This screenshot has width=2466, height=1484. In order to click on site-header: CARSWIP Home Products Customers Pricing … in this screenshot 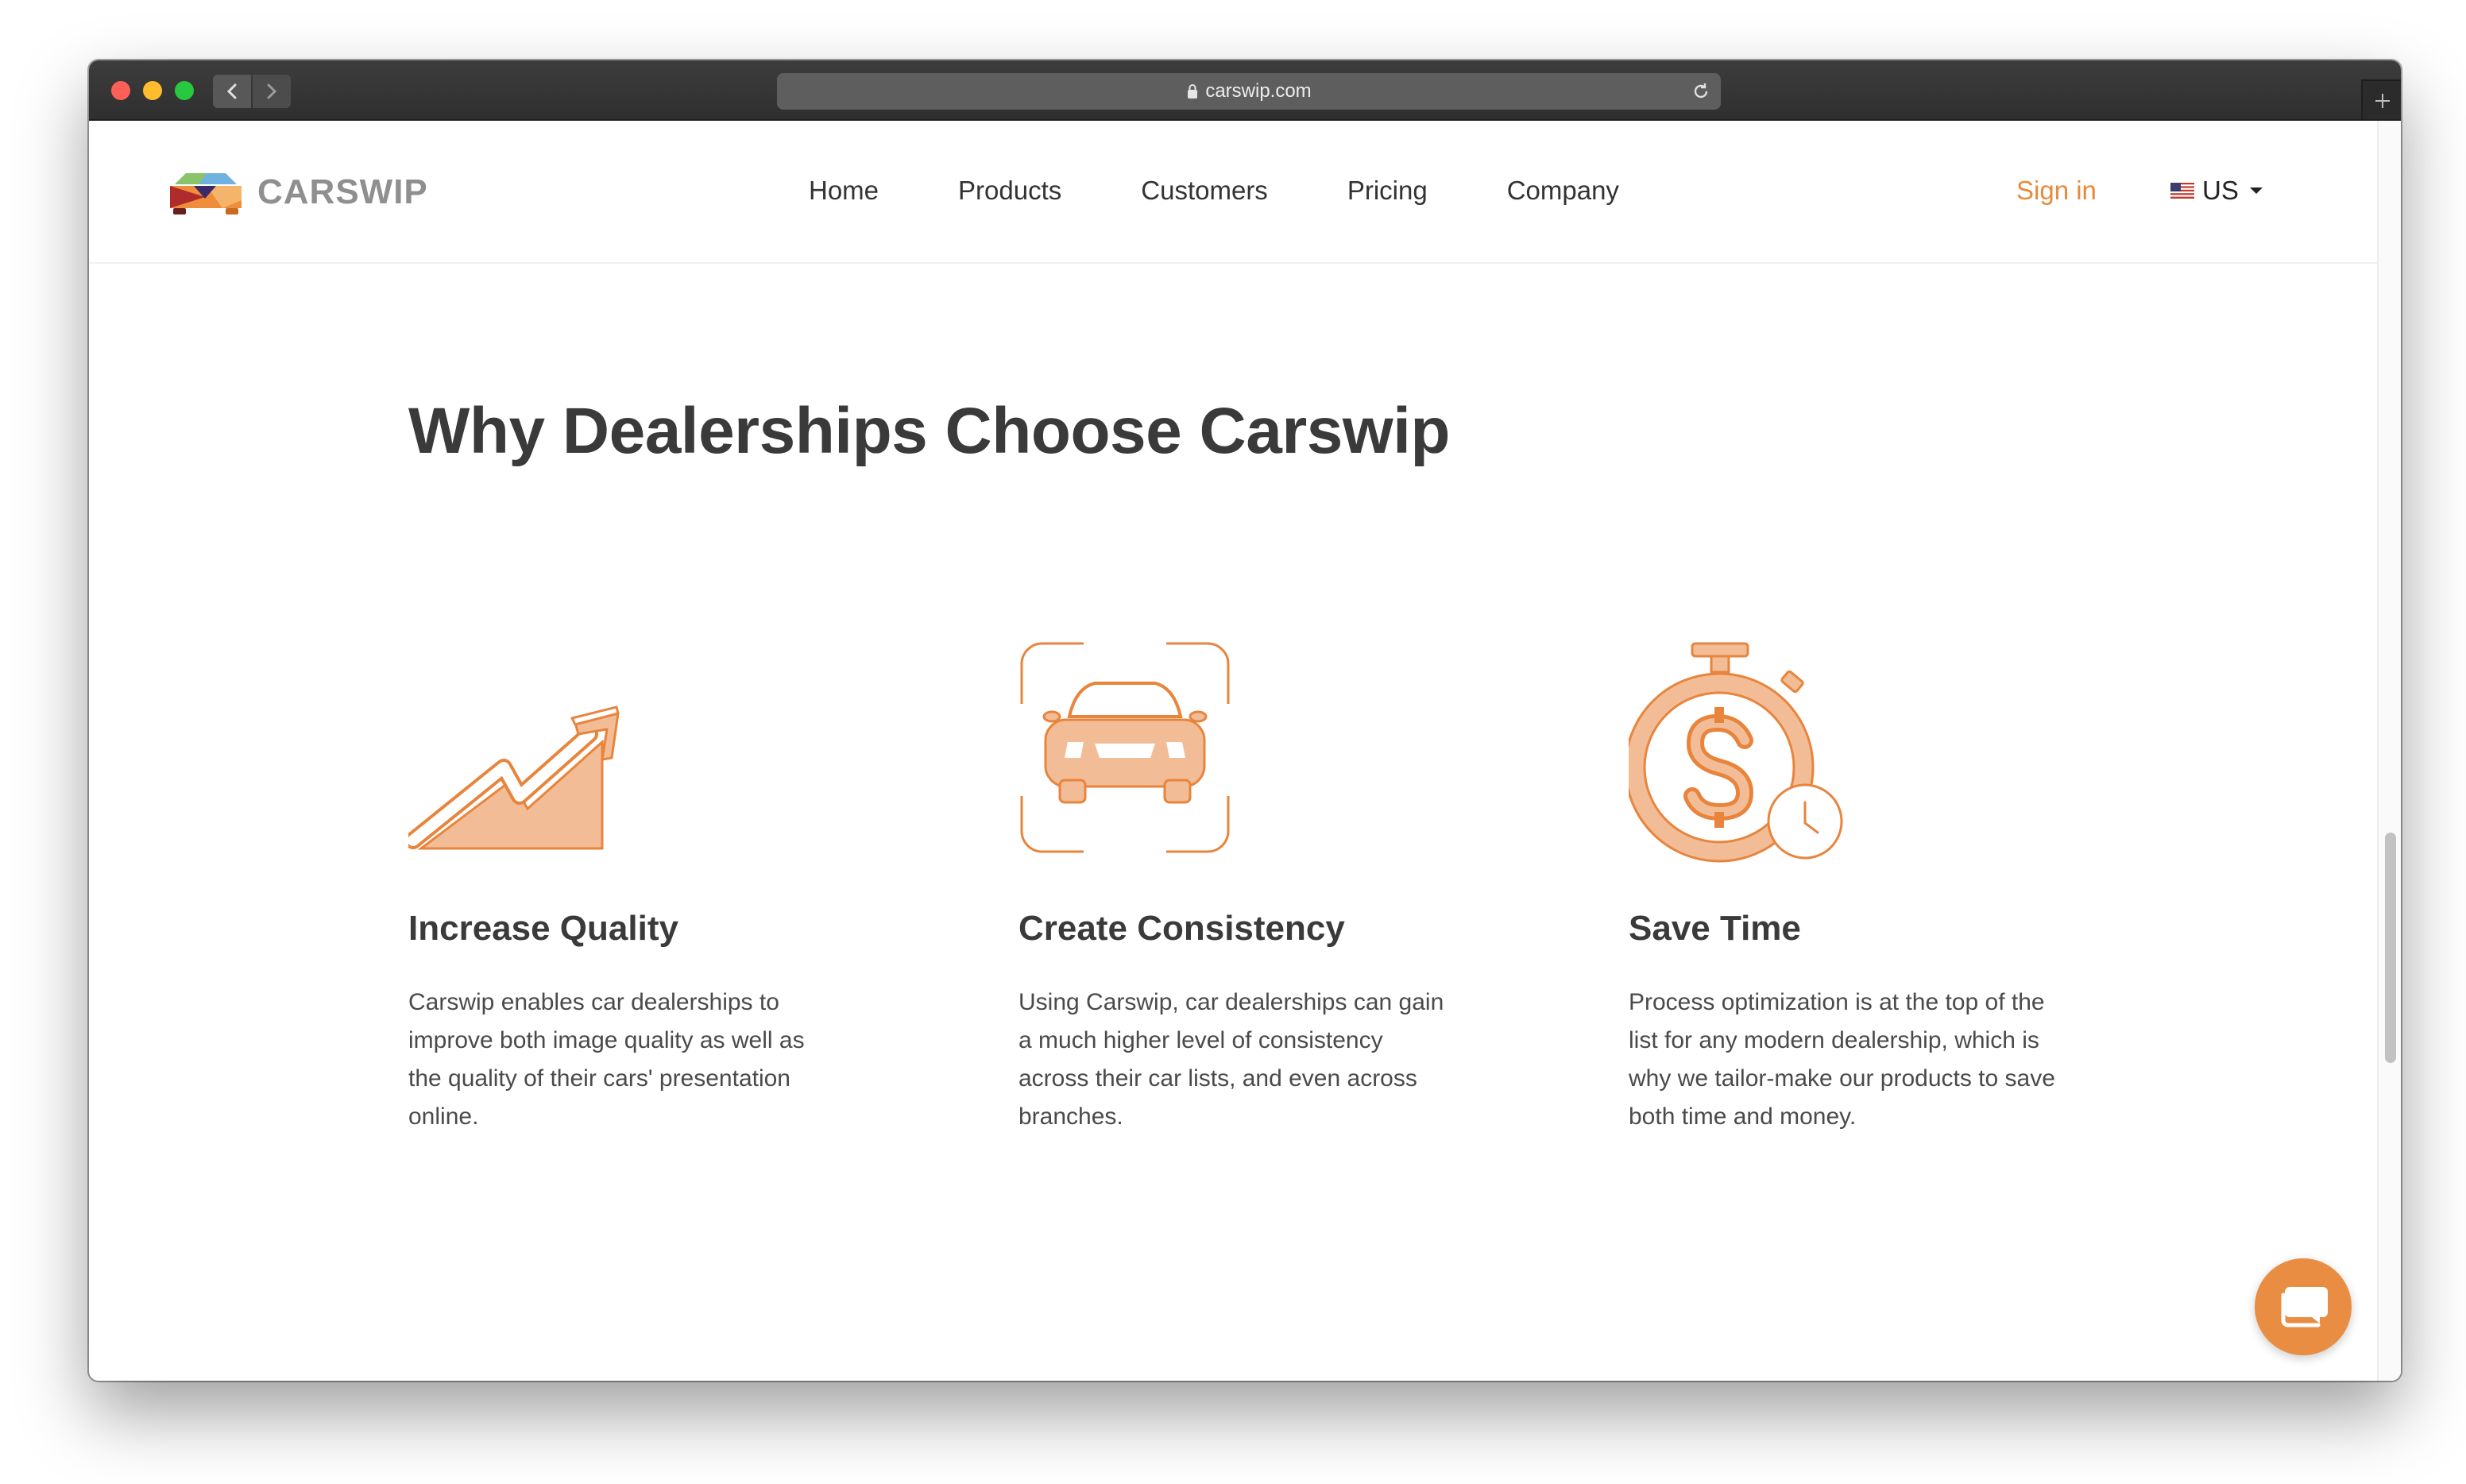, I will do `click(1233, 193)`.